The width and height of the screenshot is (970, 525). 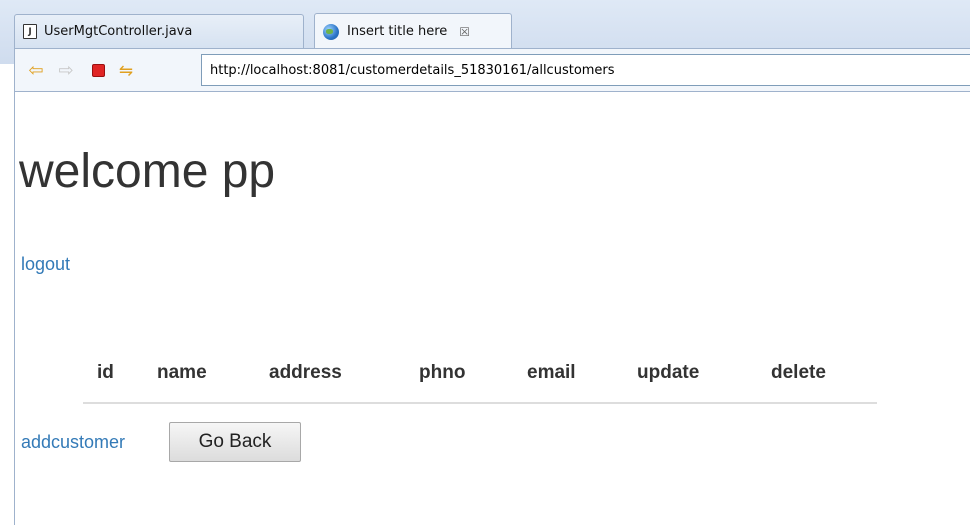 I want to click on column-header-delete: delete, so click(x=798, y=372).